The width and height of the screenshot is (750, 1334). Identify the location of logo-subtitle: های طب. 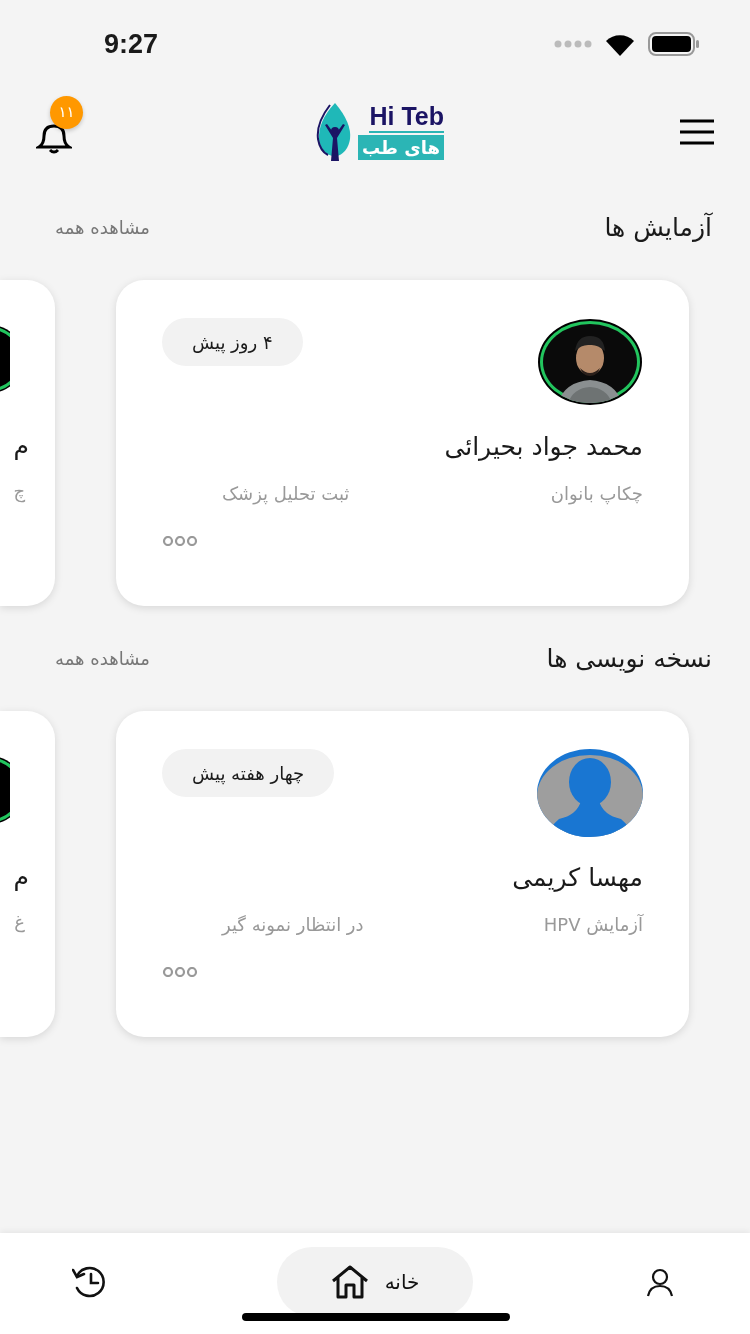
(401, 147).